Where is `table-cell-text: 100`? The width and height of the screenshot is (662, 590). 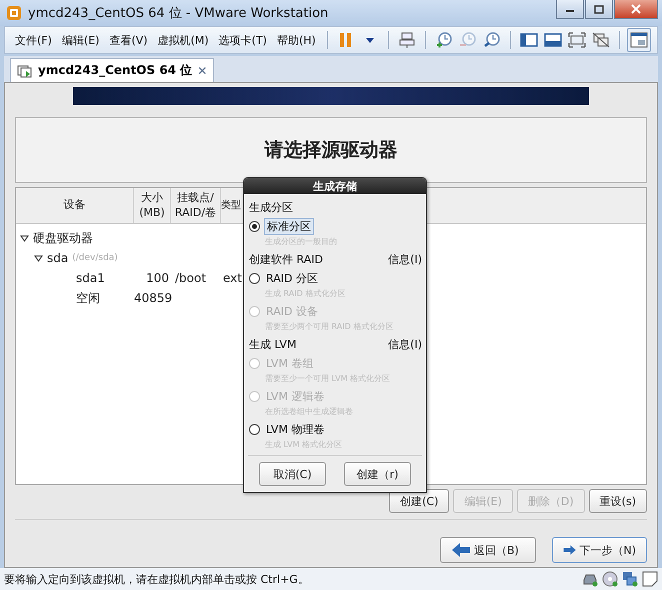 table-cell-text: 100 is located at coordinates (157, 278).